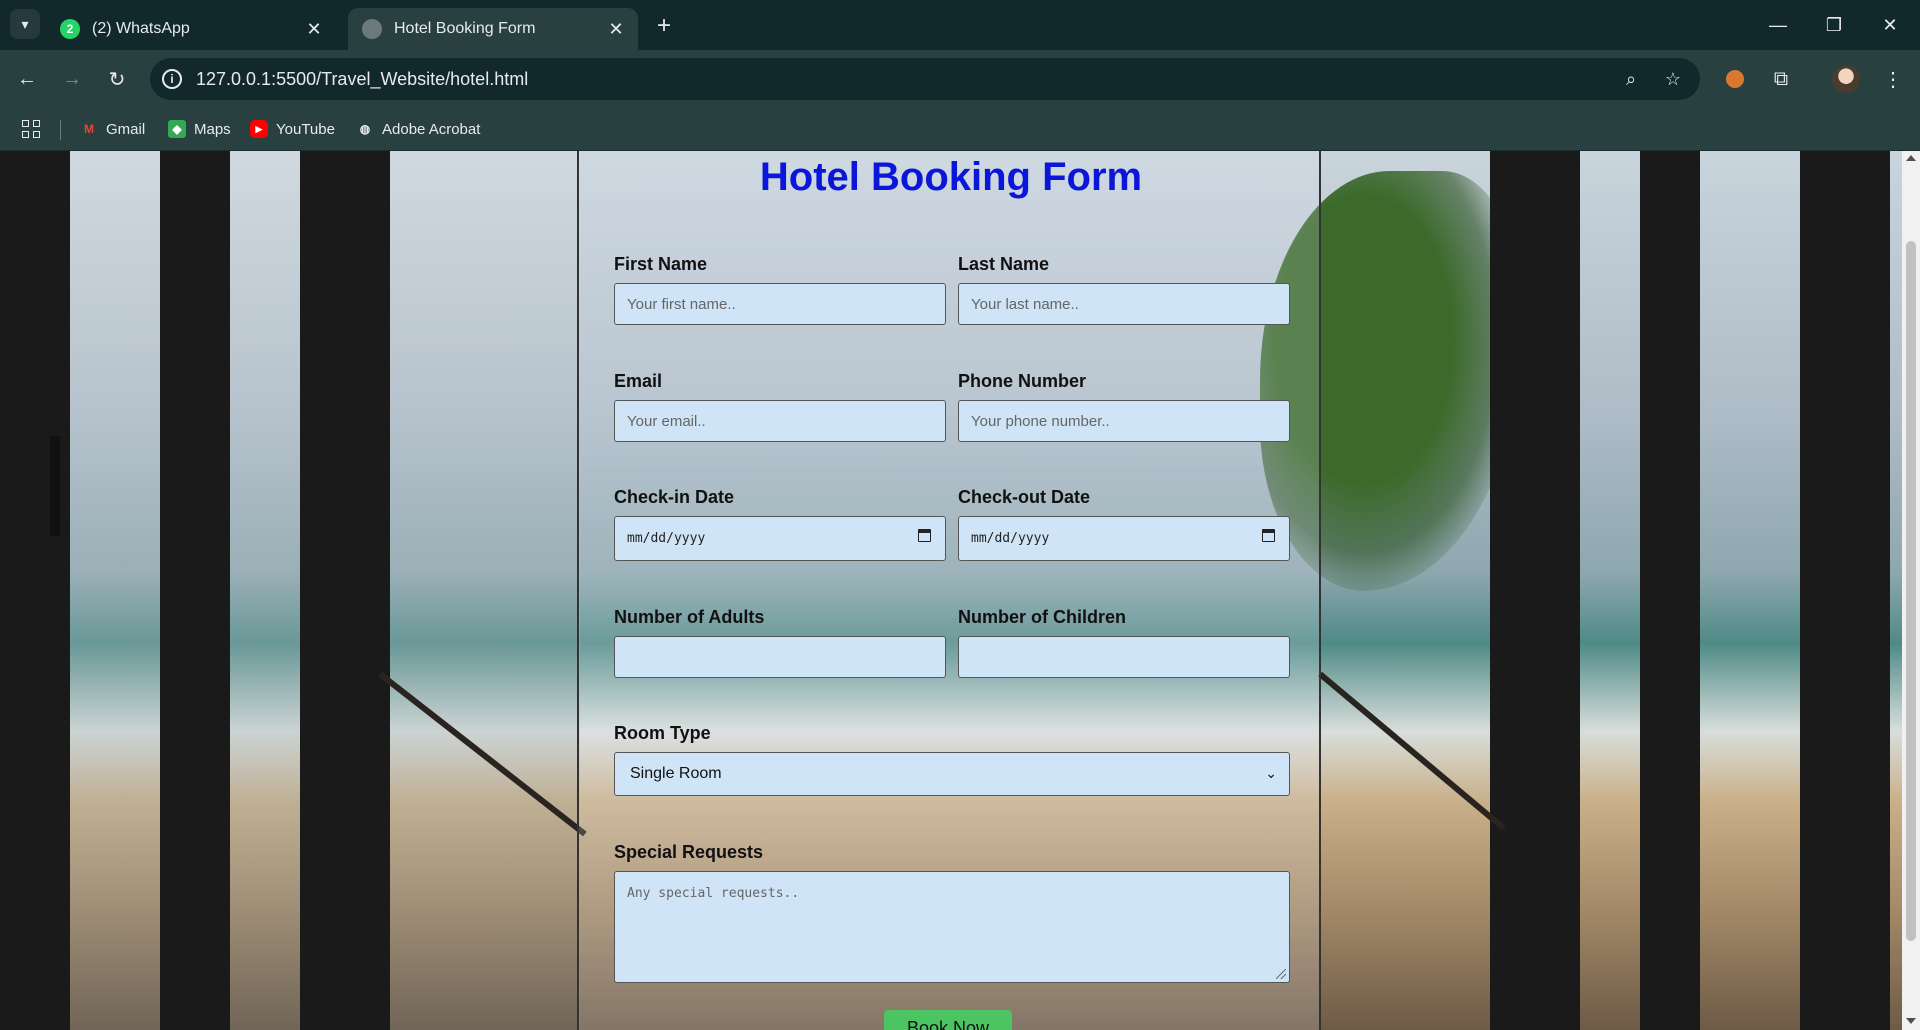 The image size is (1920, 1030). Describe the element at coordinates (1412, 751) in the screenshot. I see `background-deck-chair` at that location.